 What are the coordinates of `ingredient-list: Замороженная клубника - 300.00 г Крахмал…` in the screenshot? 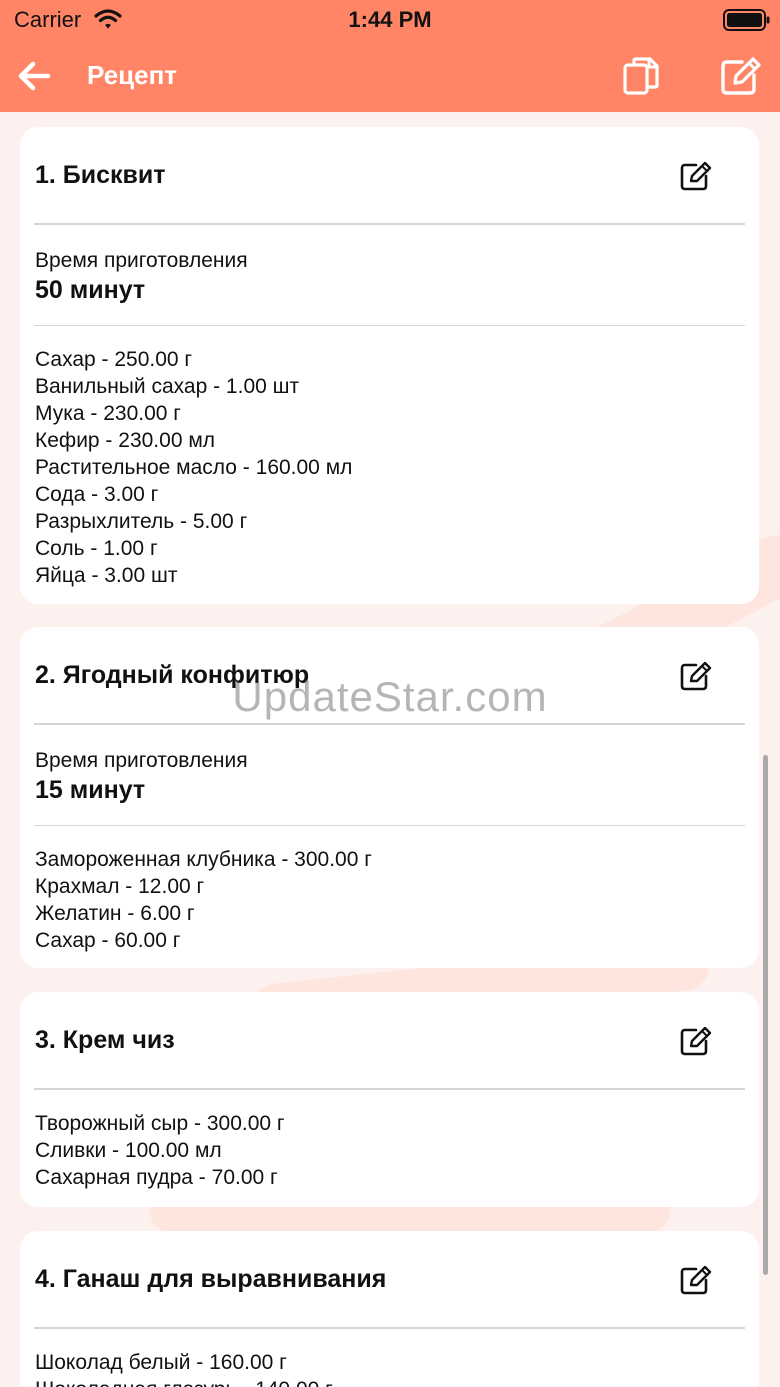 It's located at (389, 890).